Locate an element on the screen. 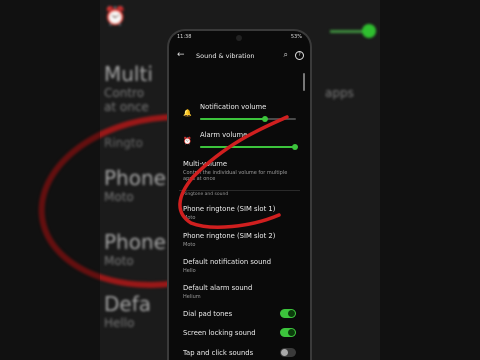 This screenshot has width=480, height=360. bg-alarm-icon: ⏰ is located at coordinates (115, 16).